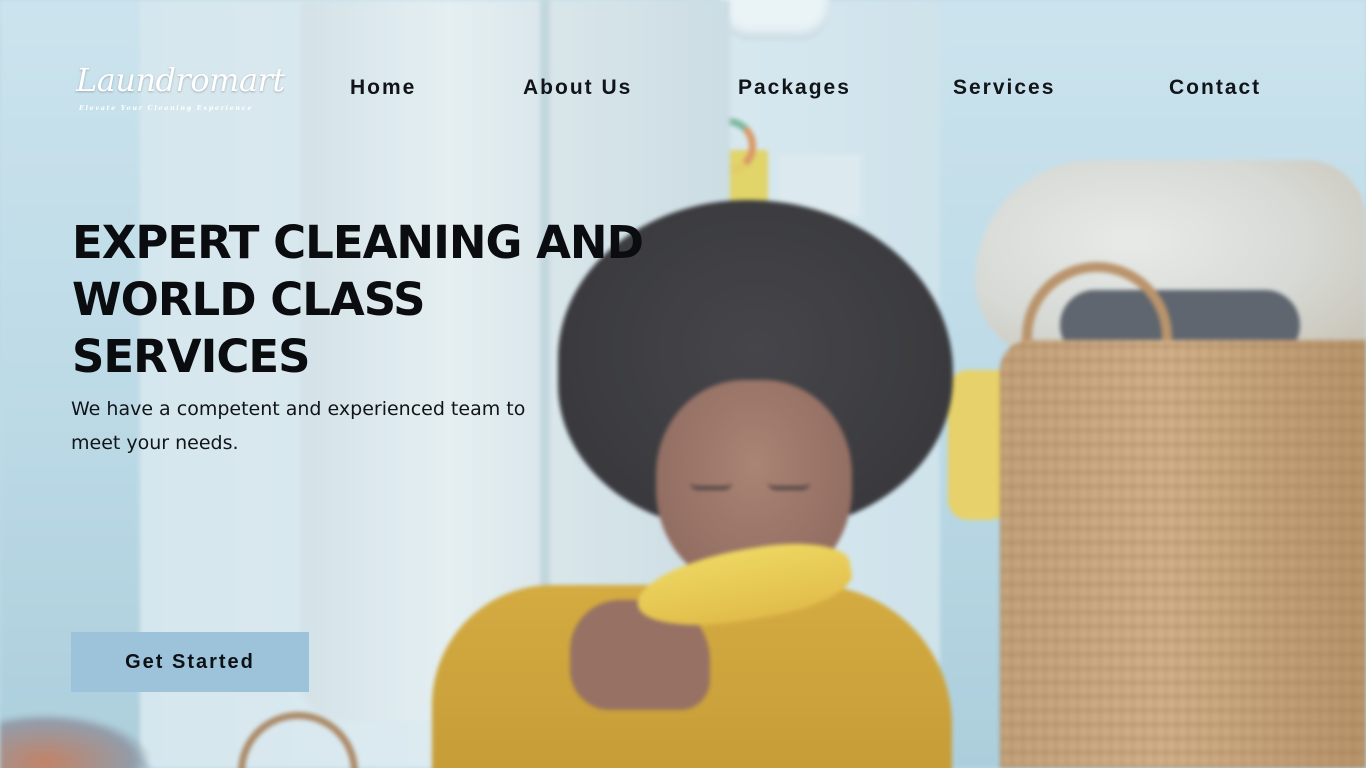 Image resolution: width=1366 pixels, height=768 pixels. I want to click on nav-link-about-us: About Us, so click(577, 88).